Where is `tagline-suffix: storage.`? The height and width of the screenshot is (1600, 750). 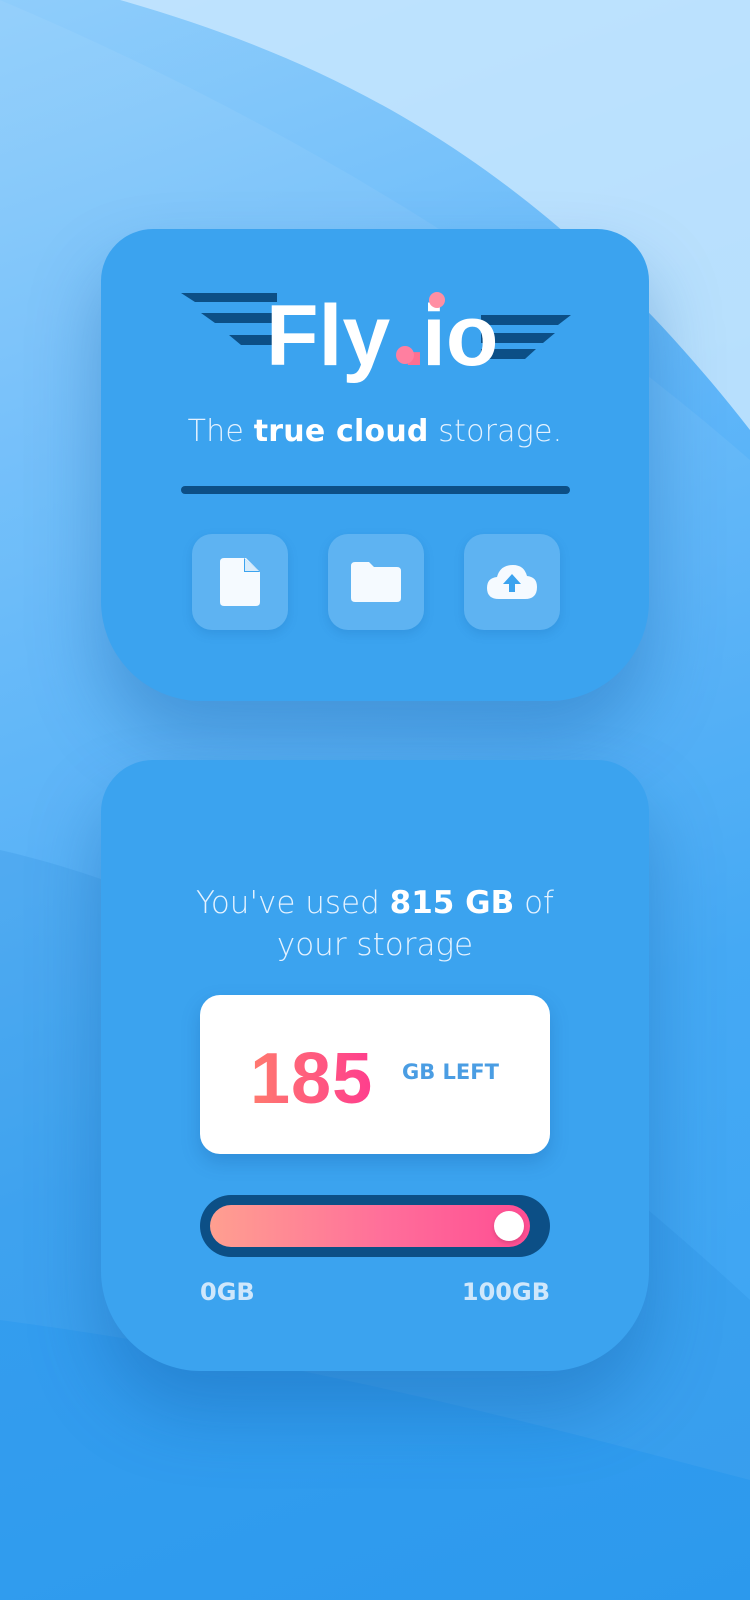 tagline-suffix: storage. is located at coordinates (495, 431).